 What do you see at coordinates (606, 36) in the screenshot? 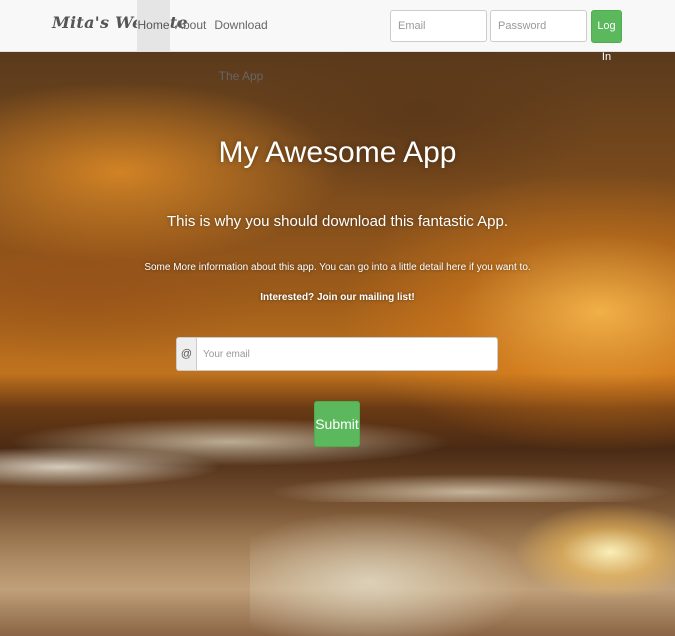
I see `login-button: Log In` at bounding box center [606, 36].